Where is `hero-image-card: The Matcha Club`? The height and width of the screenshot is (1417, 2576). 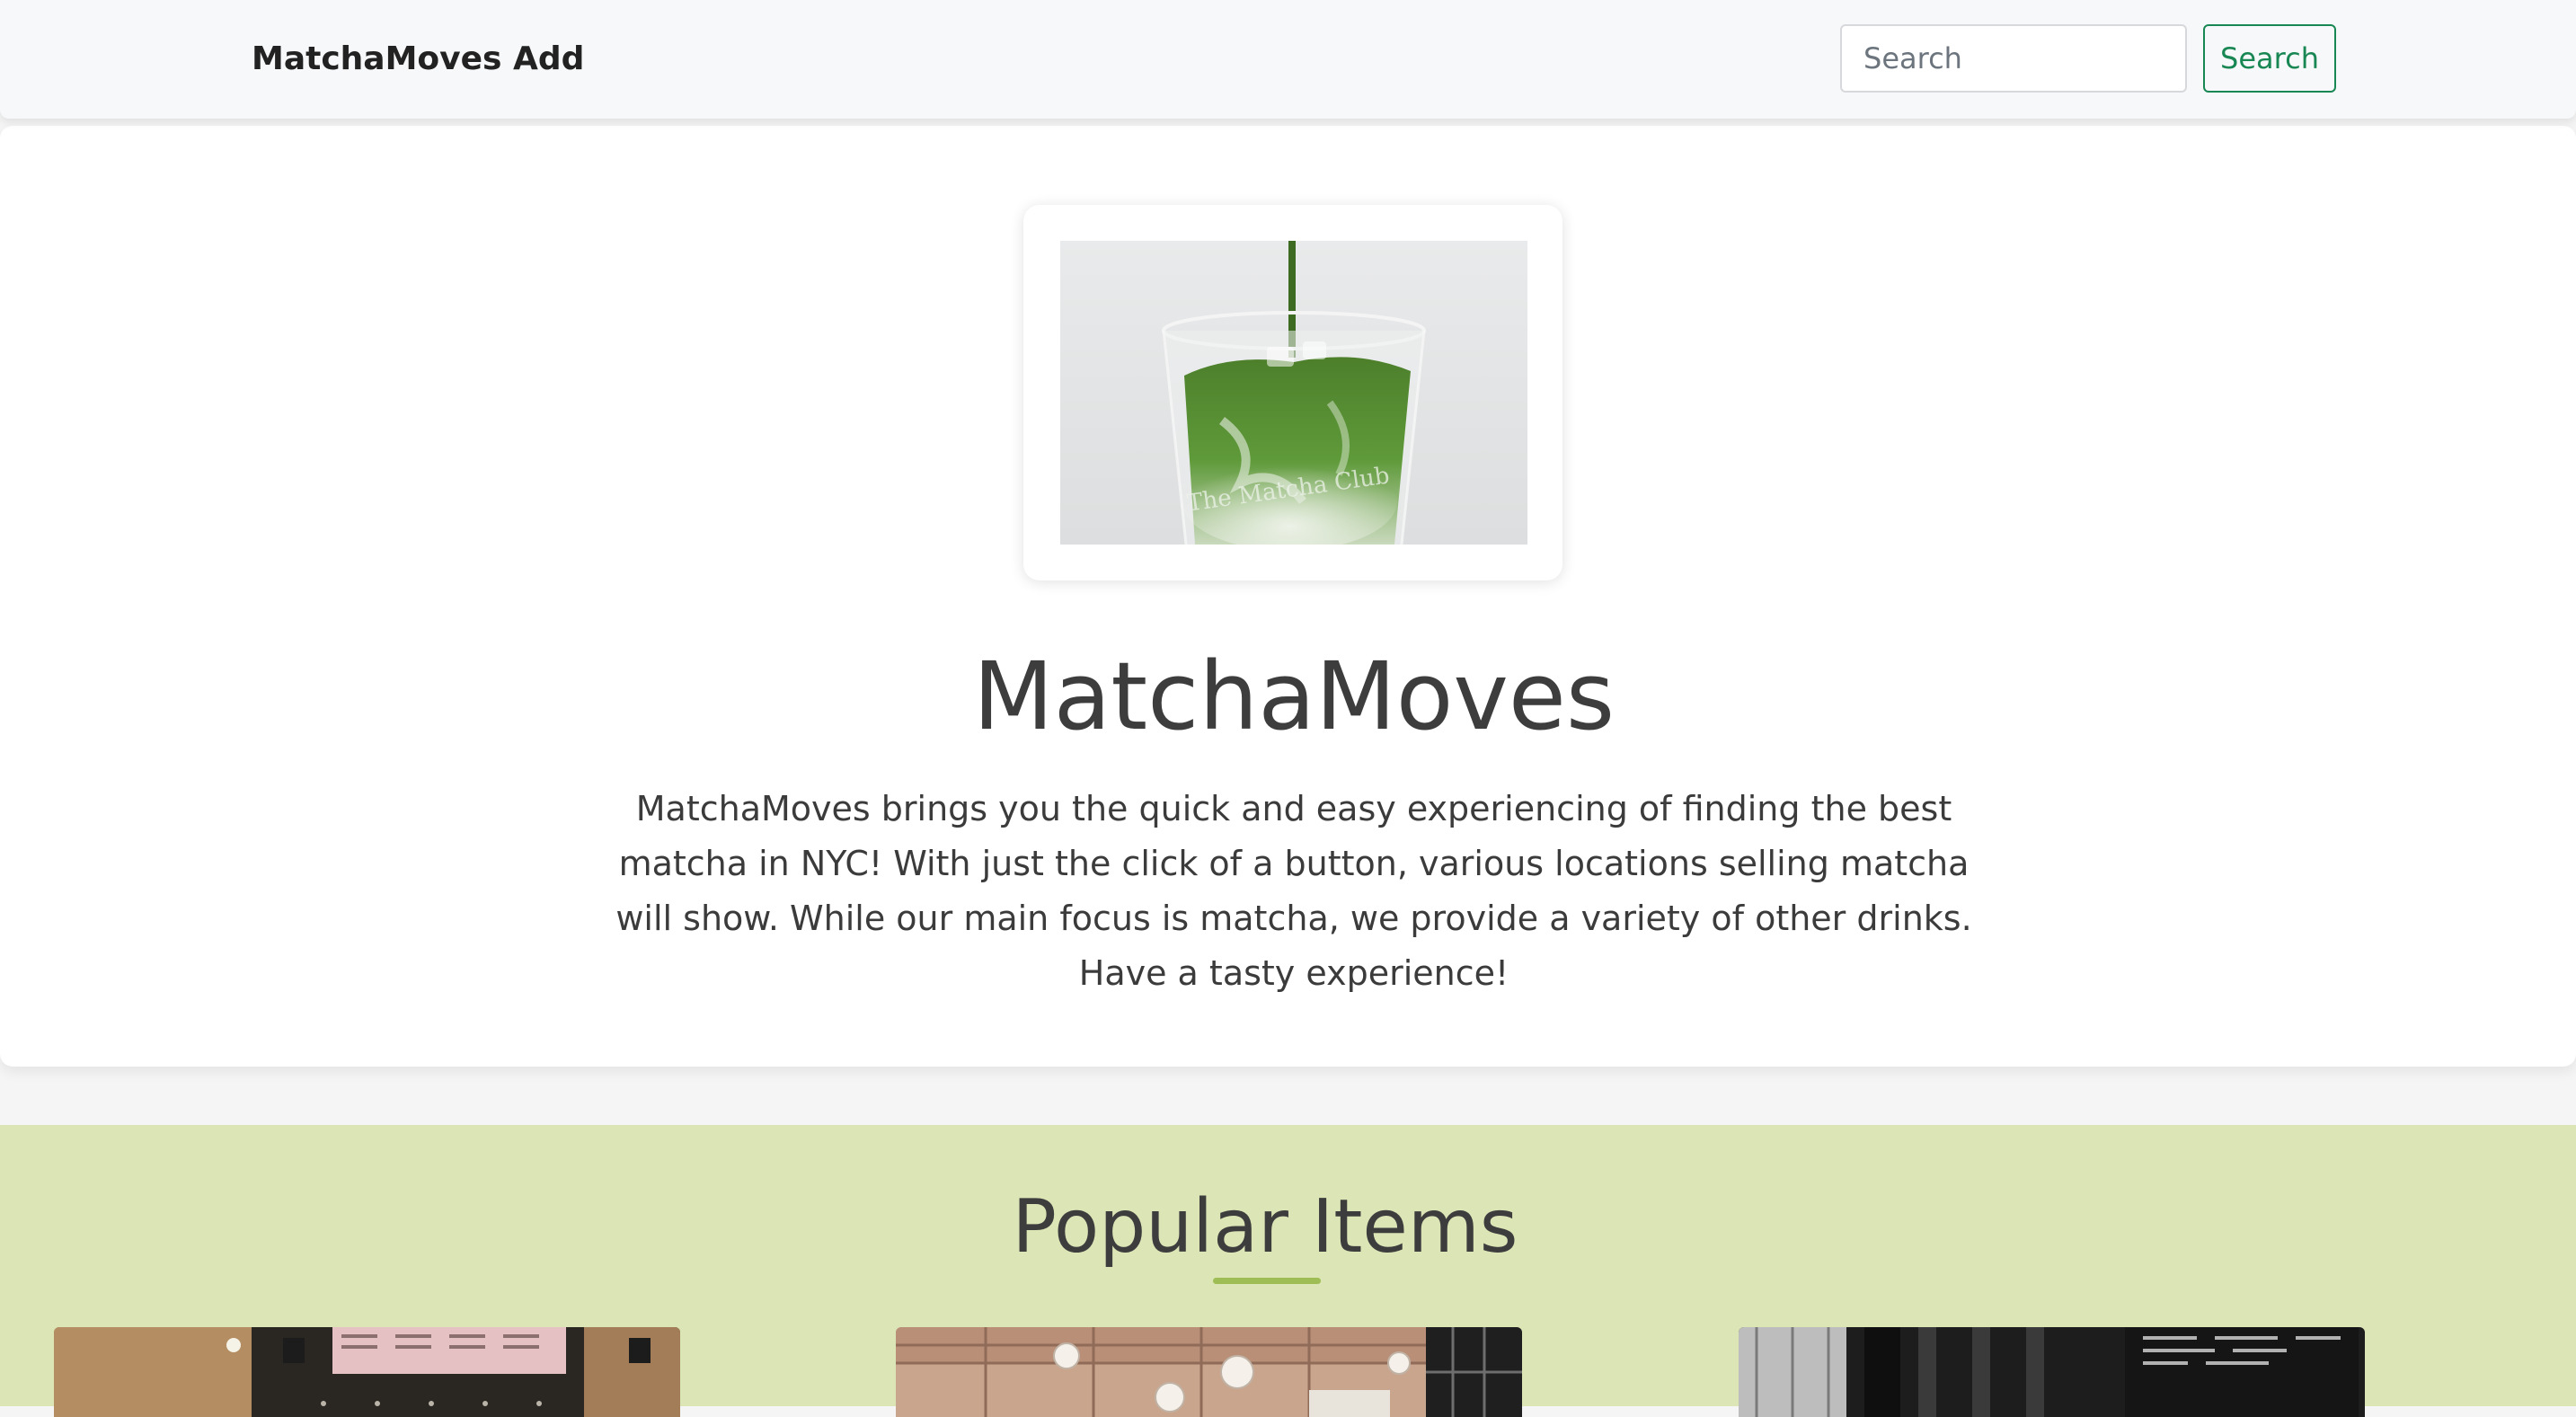 hero-image-card: The Matcha Club is located at coordinates (1292, 392).